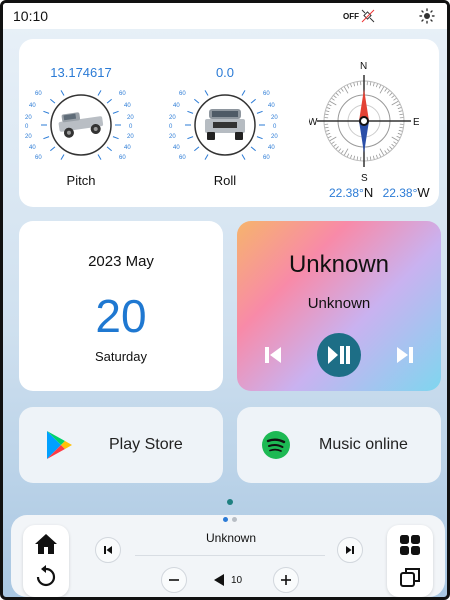 The width and height of the screenshot is (450, 600). I want to click on dock-next-button, so click(350, 550).